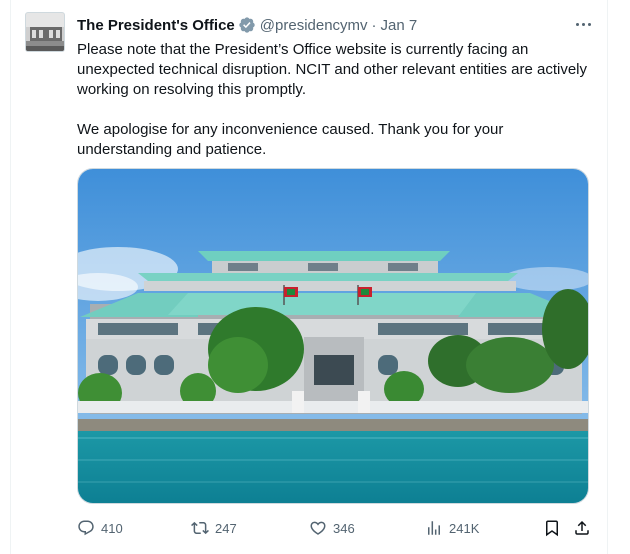 Image resolution: width=630 pixels, height=554 pixels. I want to click on views-button: 241K, so click(452, 528).